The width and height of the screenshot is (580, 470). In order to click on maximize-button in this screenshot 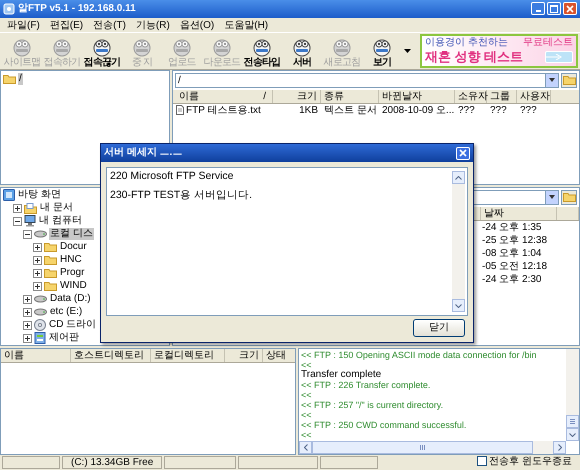, I will do `click(554, 9)`.